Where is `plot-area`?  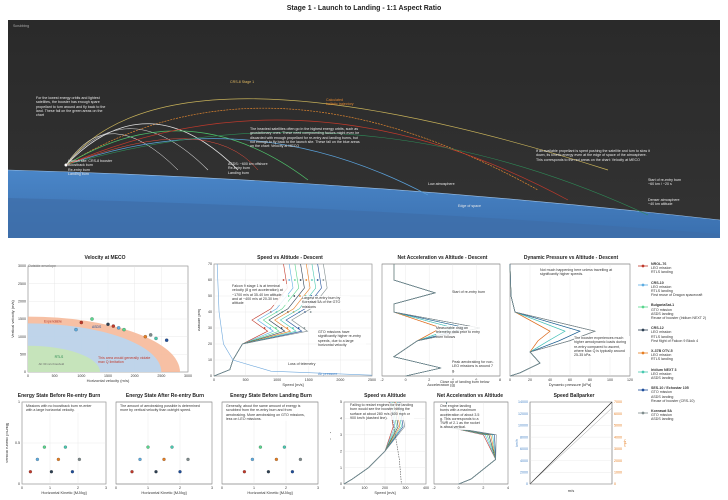
plot-area is located at coordinates (164, 443).